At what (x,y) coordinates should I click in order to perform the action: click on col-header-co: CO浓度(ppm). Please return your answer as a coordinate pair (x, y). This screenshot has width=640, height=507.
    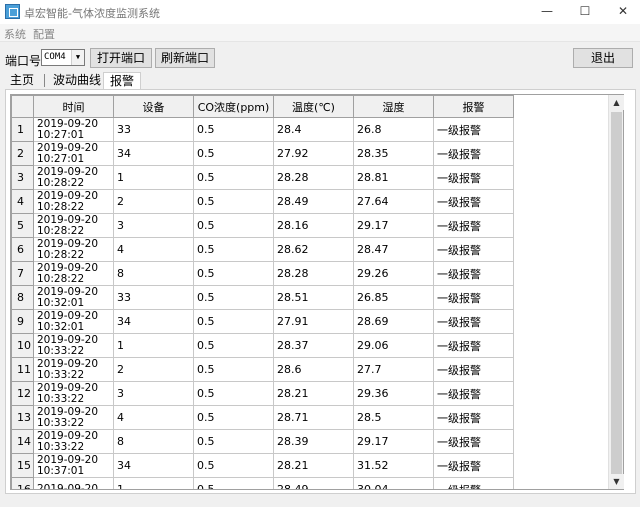
    Looking at the image, I should click on (233, 106).